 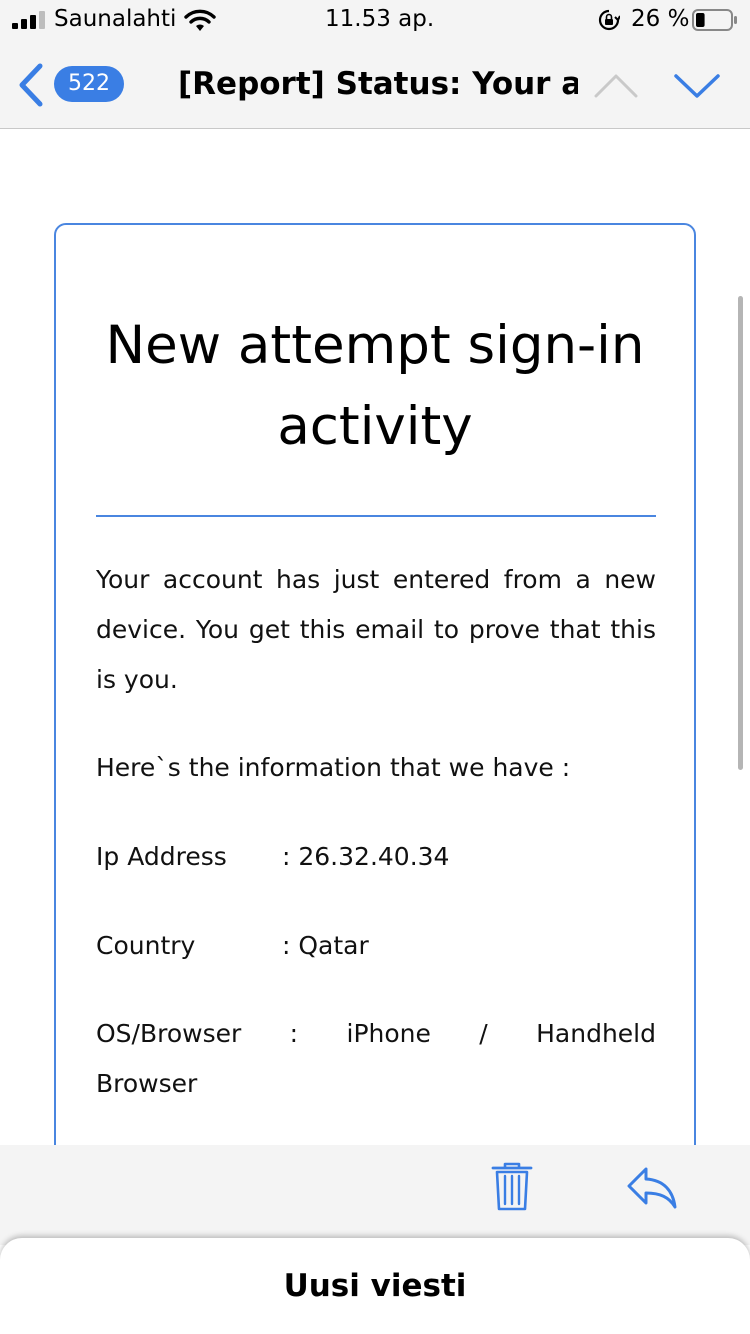 I want to click on country-label: Country, so click(x=146, y=945).